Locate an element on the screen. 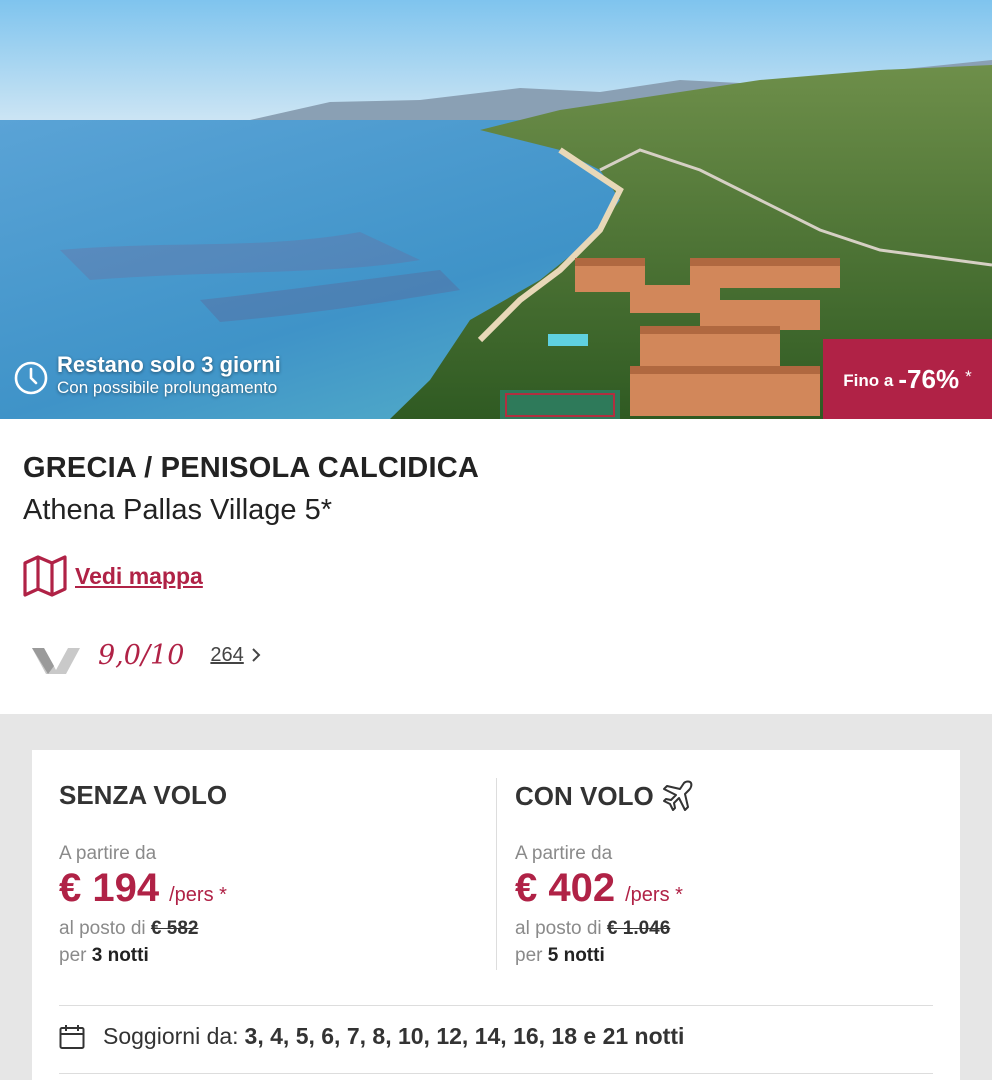  hotel-name: Athena Pallas Village 5* is located at coordinates (178, 510).